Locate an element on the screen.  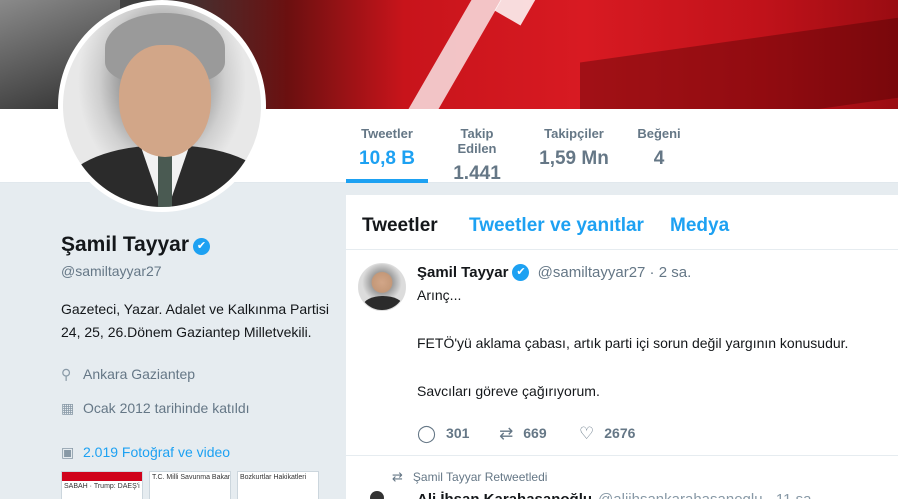
retweet-count: 669 is located at coordinates (535, 433).